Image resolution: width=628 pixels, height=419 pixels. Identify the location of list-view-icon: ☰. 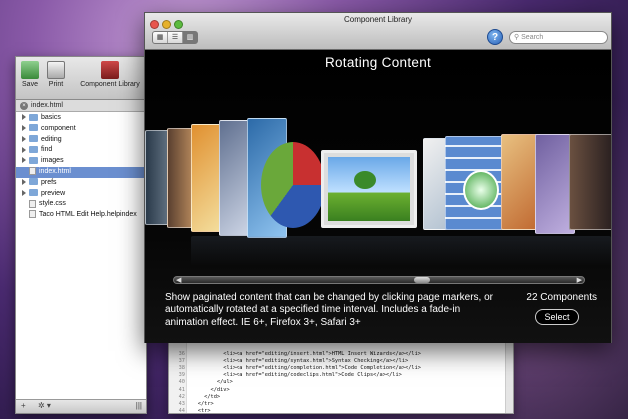
(175, 37).